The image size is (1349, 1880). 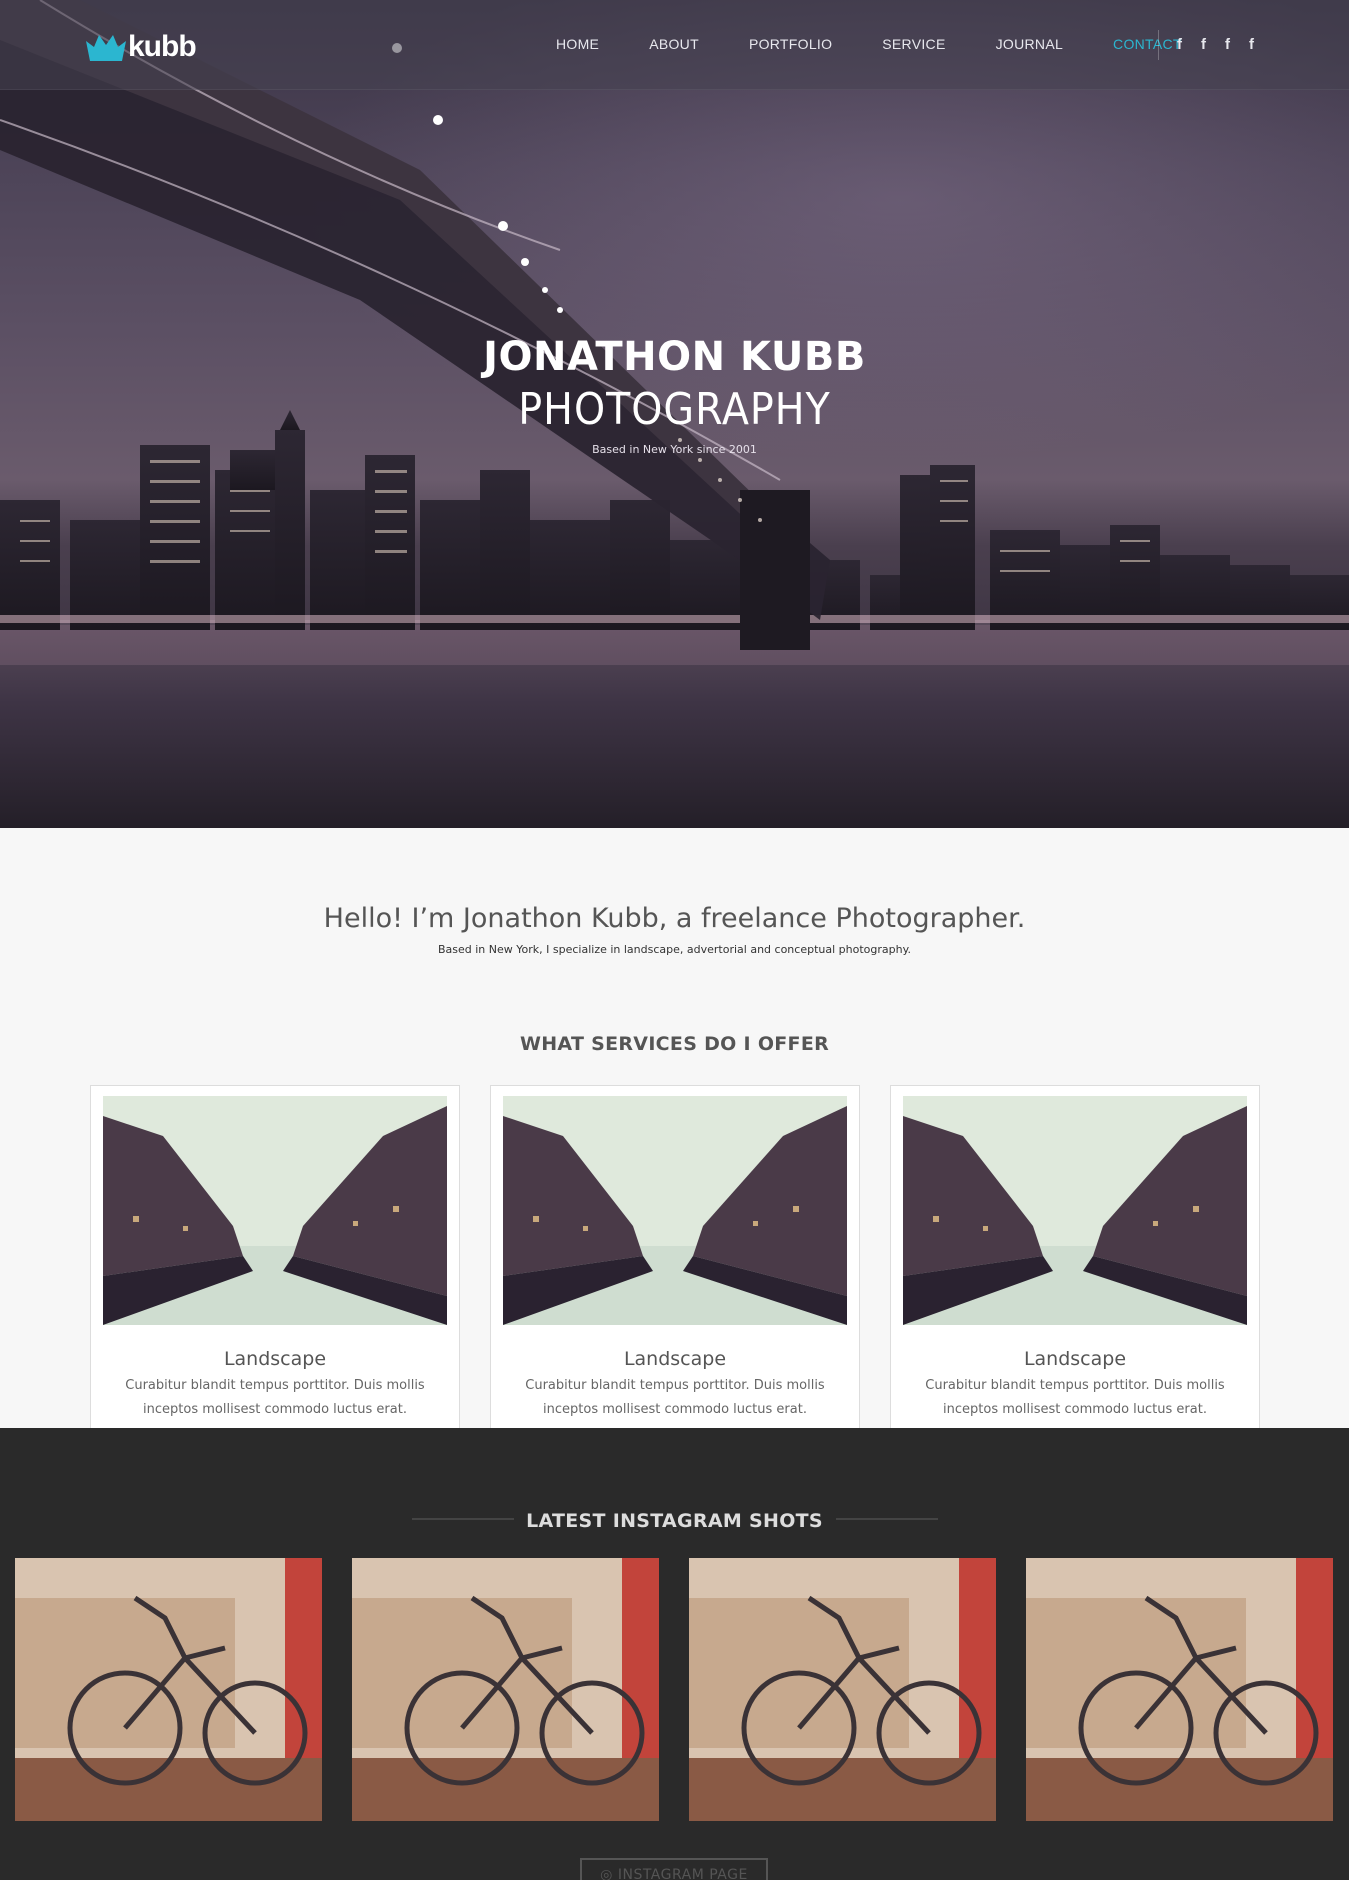 I want to click on nav-about: ABOUT, so click(x=674, y=44).